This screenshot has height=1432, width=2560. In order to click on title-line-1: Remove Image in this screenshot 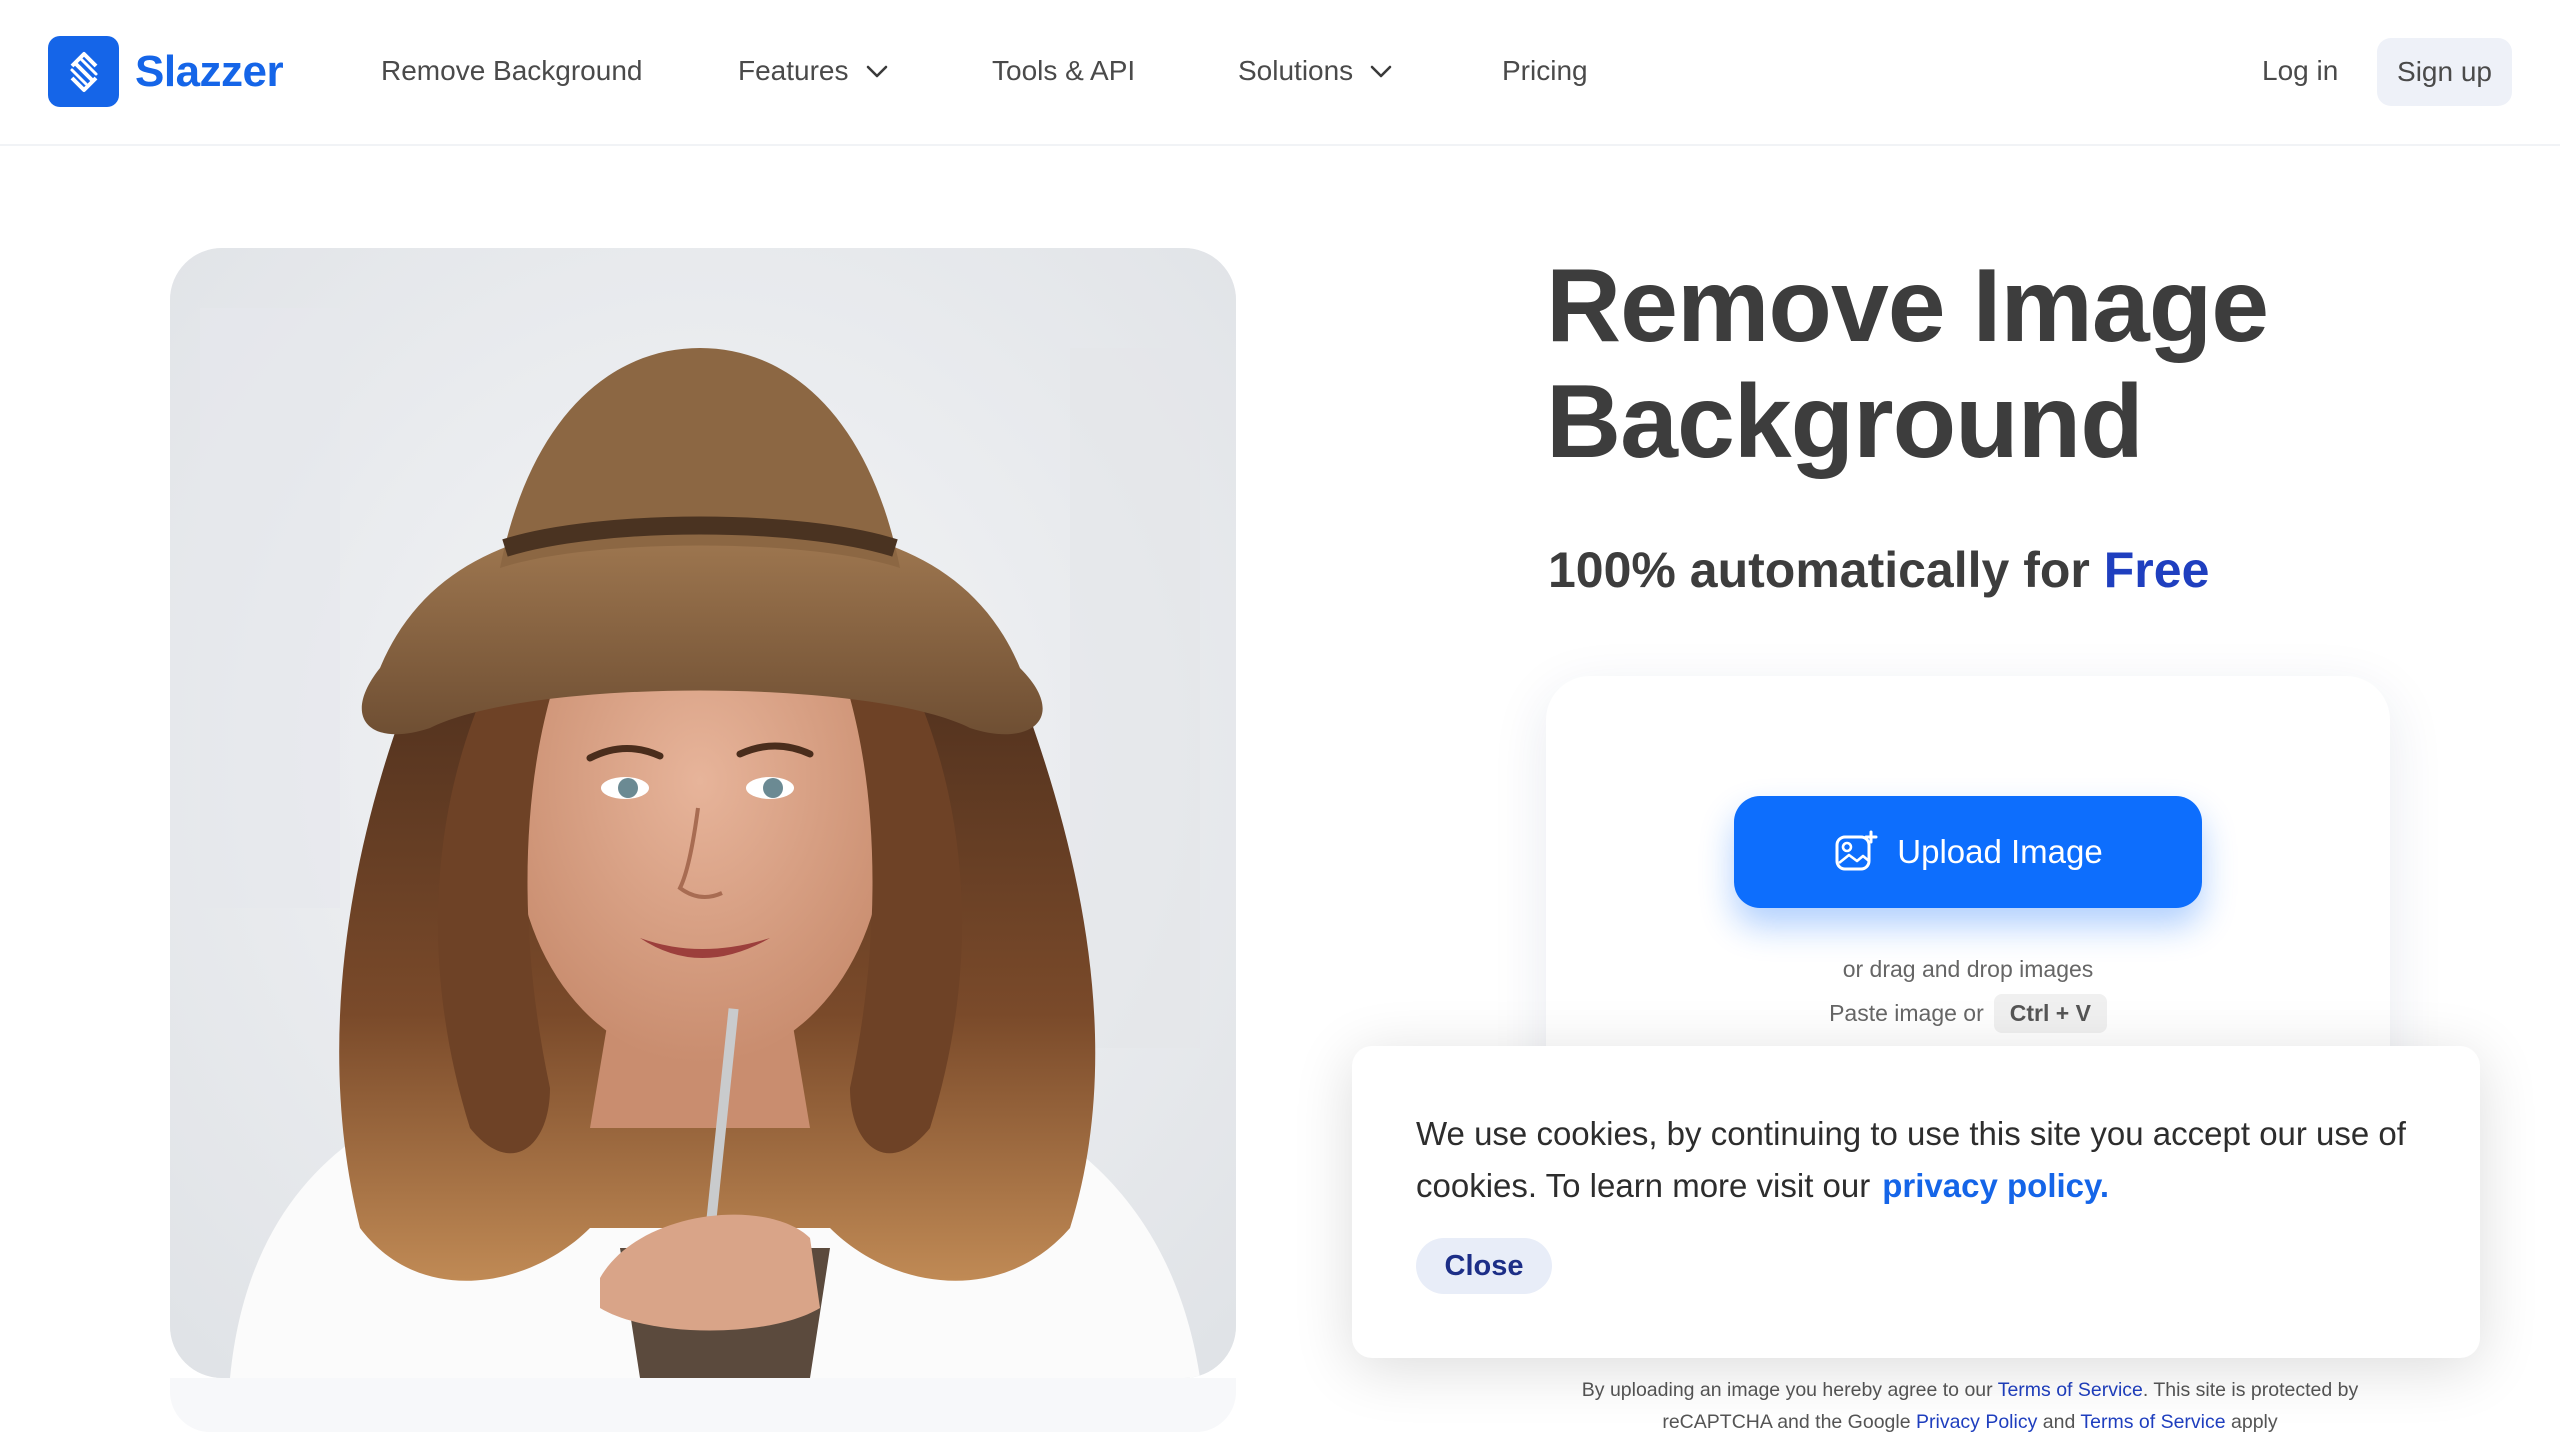, I will do `click(1907, 306)`.